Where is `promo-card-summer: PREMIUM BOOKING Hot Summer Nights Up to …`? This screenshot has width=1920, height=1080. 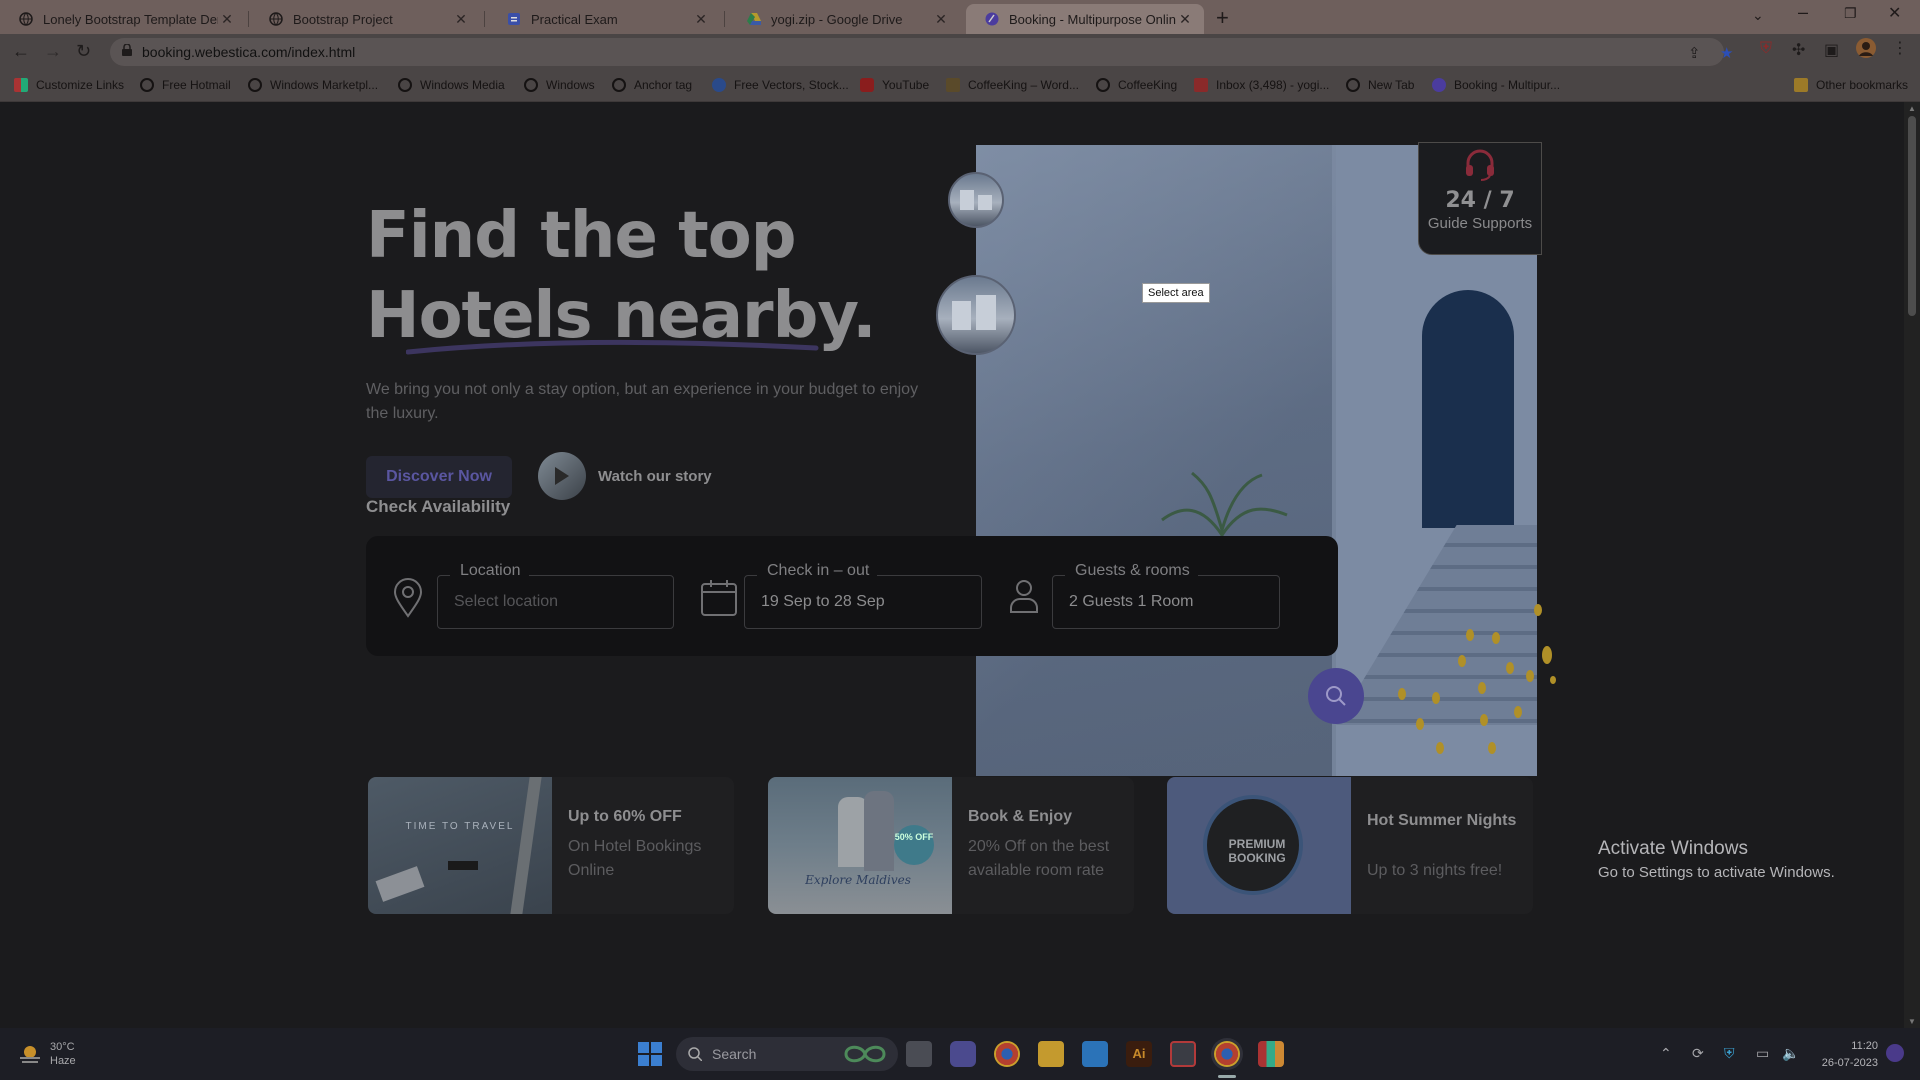
promo-card-summer: PREMIUM BOOKING Hot Summer Nights Up to … is located at coordinates (1350, 845).